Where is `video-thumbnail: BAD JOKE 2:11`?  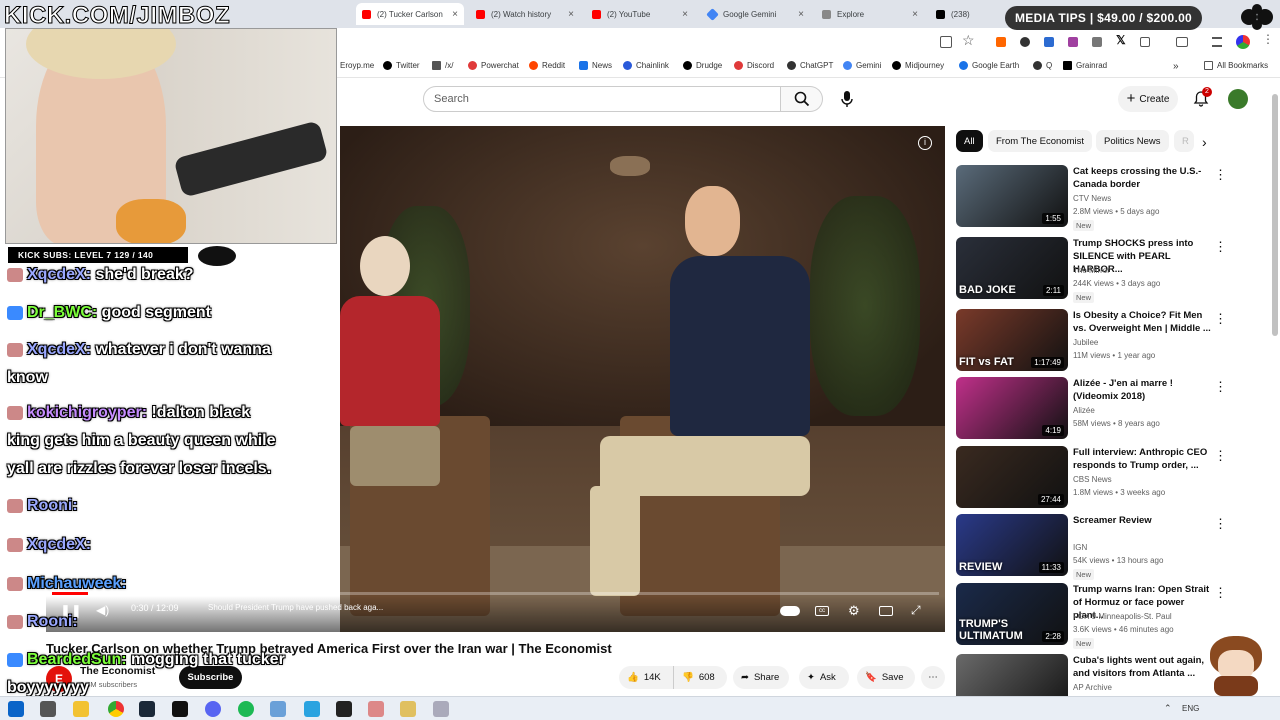
video-thumbnail: BAD JOKE 2:11 is located at coordinates (1012, 268).